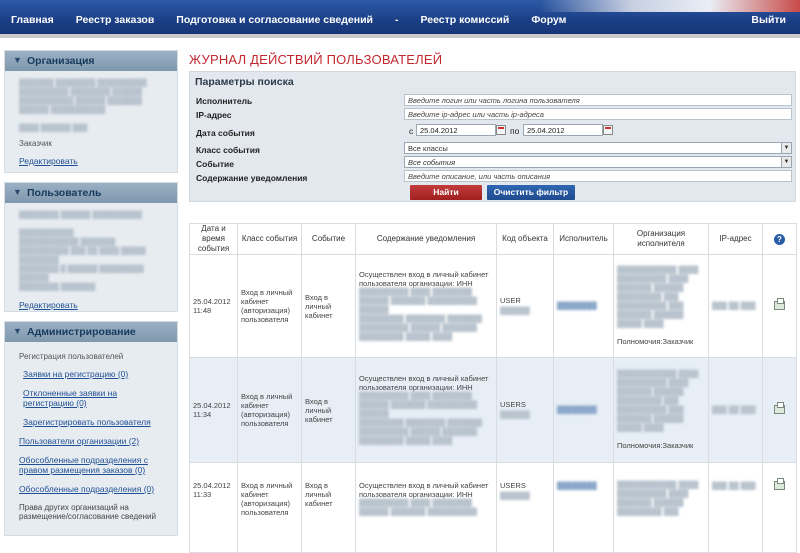 The height and width of the screenshot is (553, 800). What do you see at coordinates (531, 192) in the screenshot?
I see `clear-filter-button: Очистить фильтр` at bounding box center [531, 192].